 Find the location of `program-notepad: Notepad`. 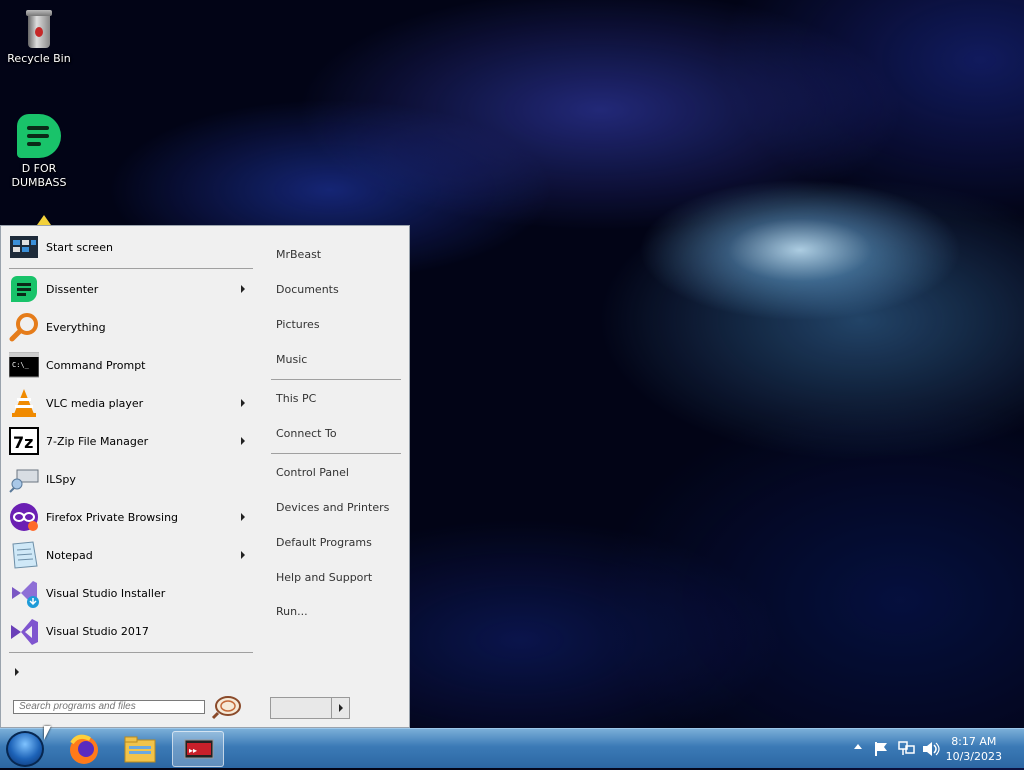

program-notepad: Notepad is located at coordinates (131, 555).